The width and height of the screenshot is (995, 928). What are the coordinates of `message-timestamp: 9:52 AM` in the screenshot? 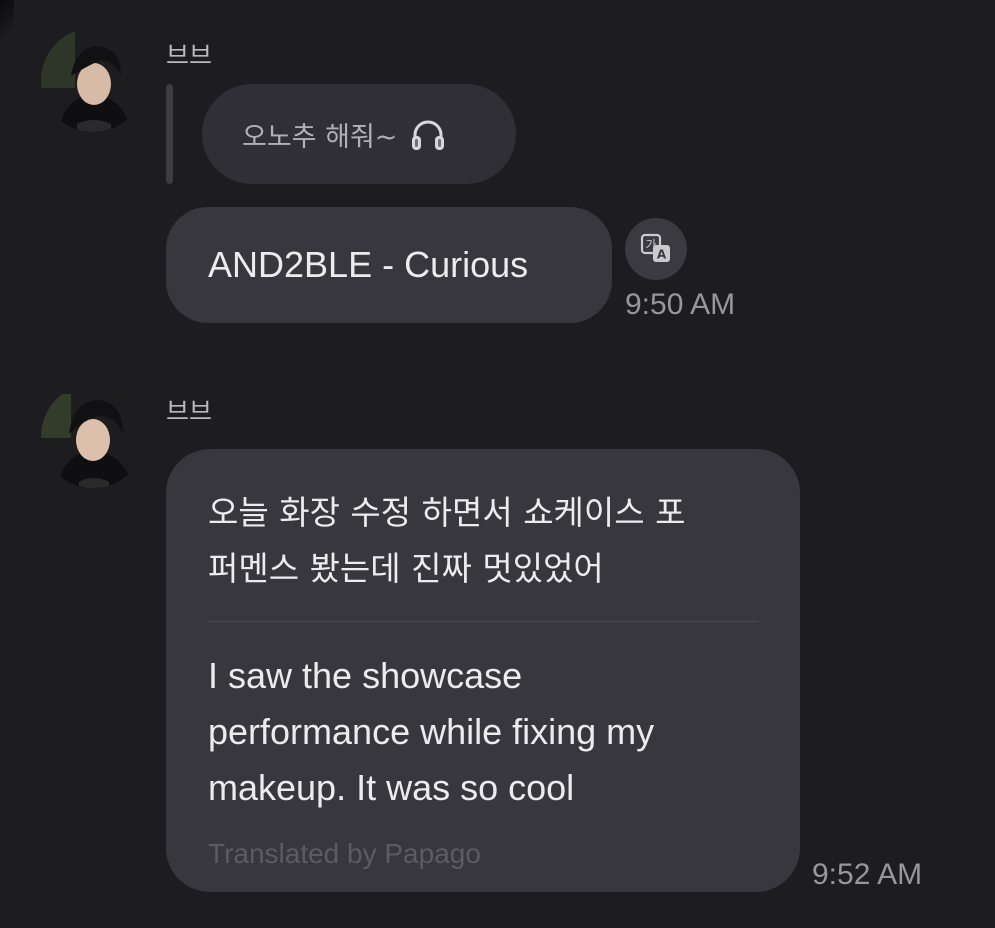 It's located at (867, 874).